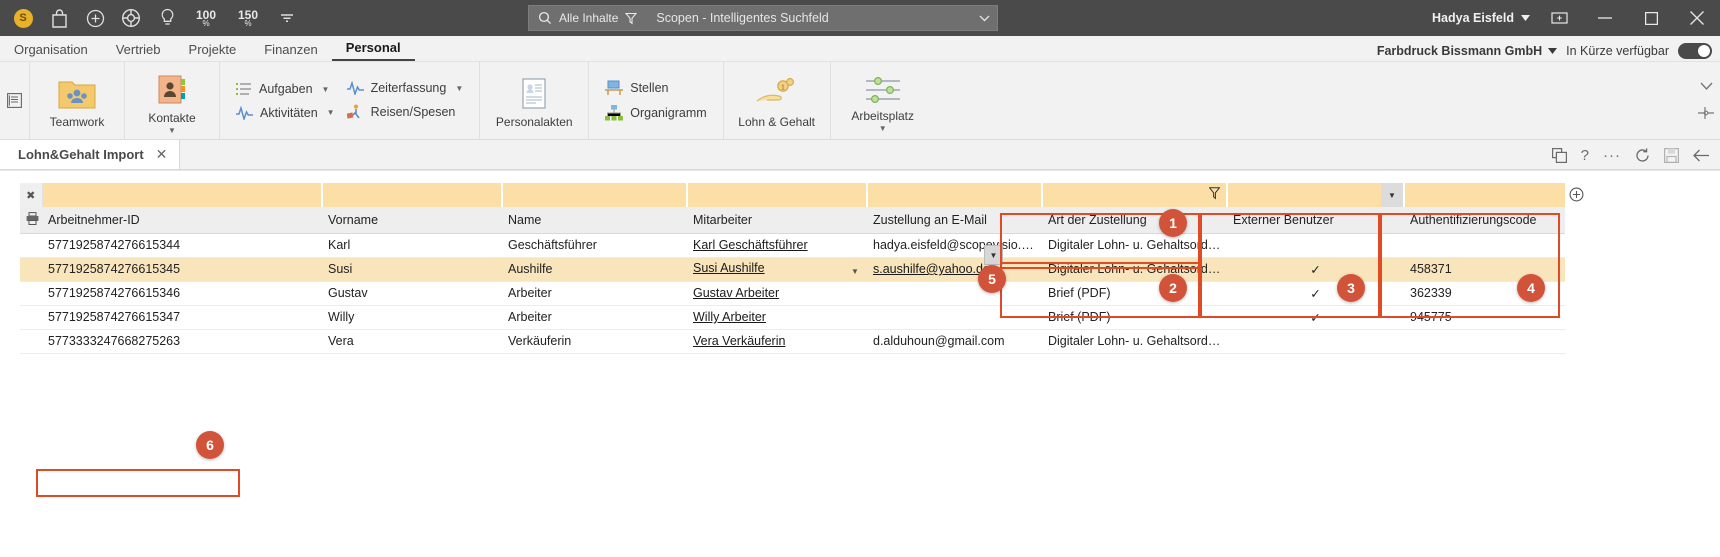 The image size is (1720, 557). I want to click on ribbon-launcher-icon, so click(15, 100).